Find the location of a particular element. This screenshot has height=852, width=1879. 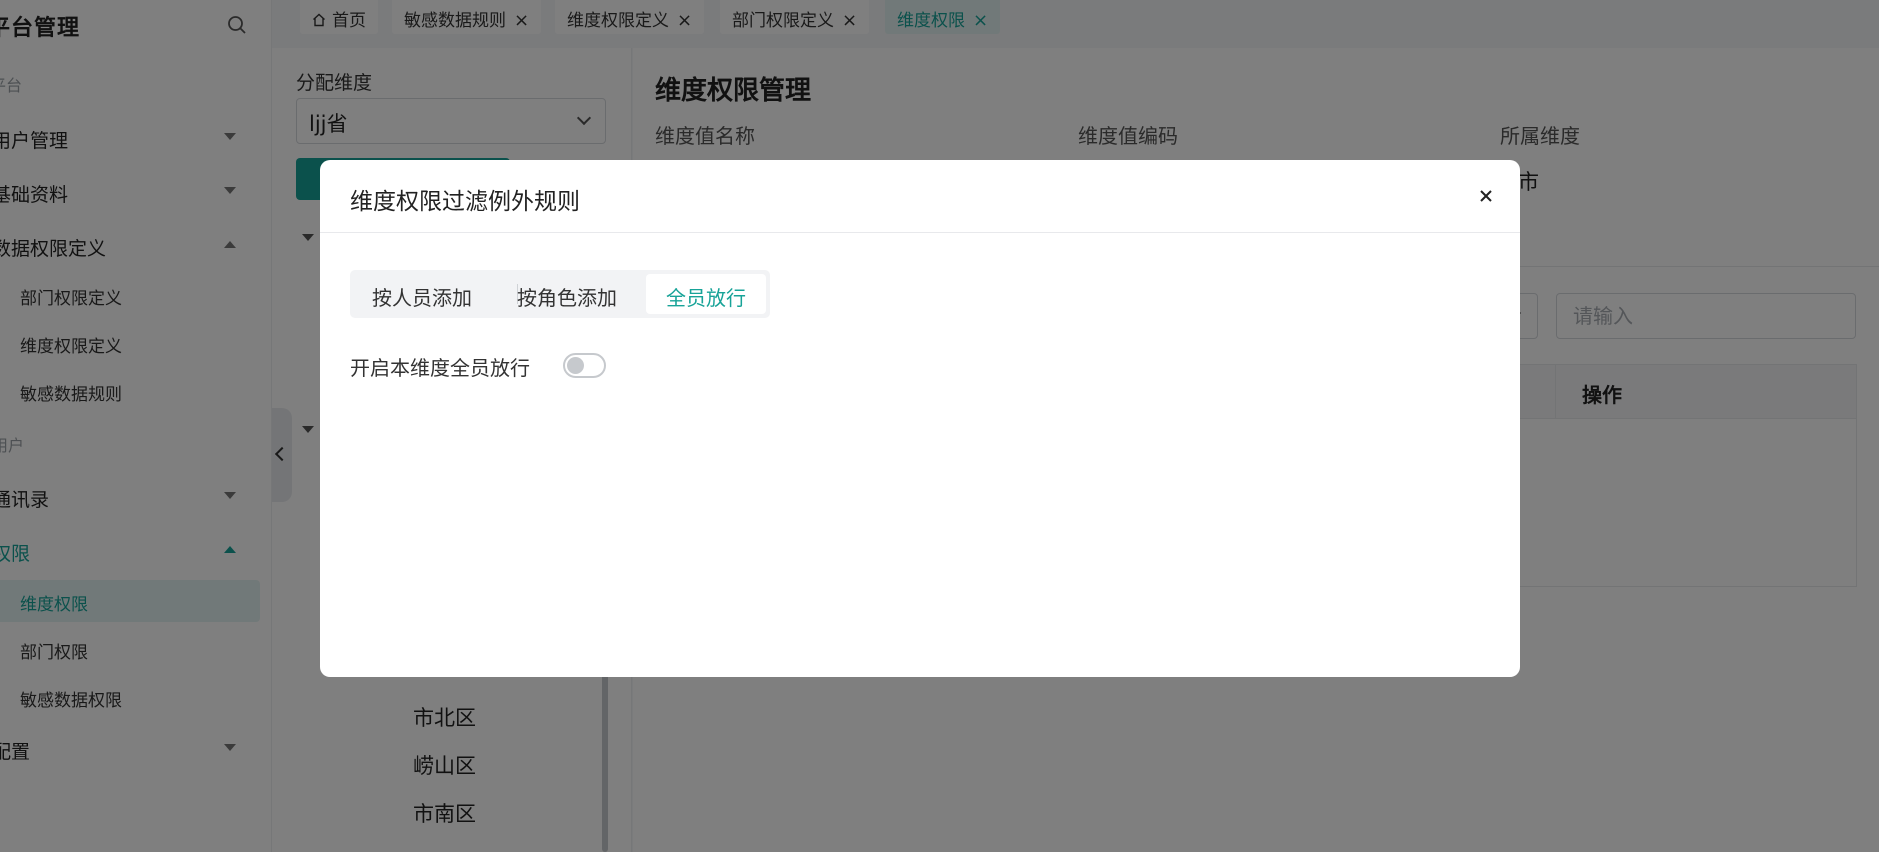

close-icon is located at coordinates (1486, 196).